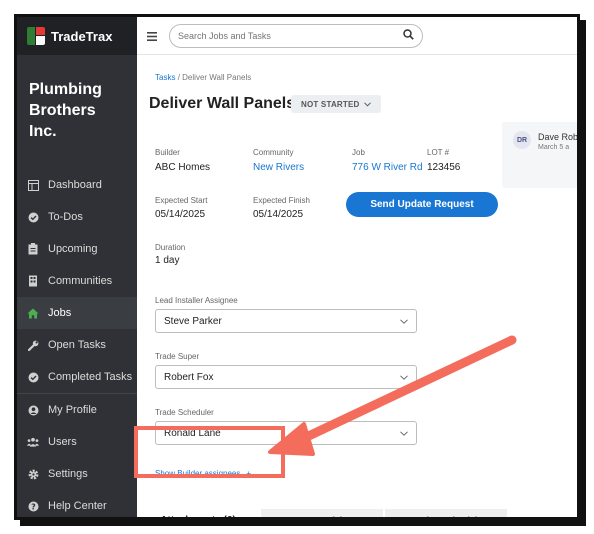 The width and height of the screenshot is (594, 534). What do you see at coordinates (82, 36) in the screenshot?
I see `app-name: TradeTrax` at bounding box center [82, 36].